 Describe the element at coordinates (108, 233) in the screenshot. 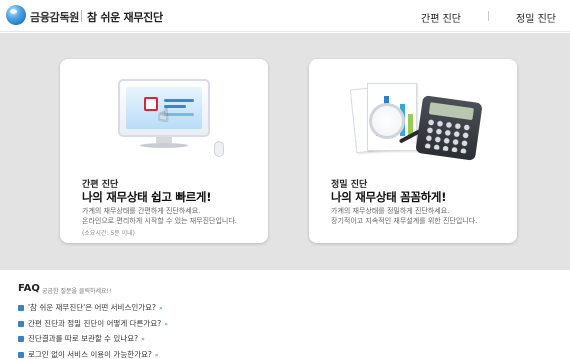

I see `card-time-note: (소요시간: 5분 이내)` at that location.